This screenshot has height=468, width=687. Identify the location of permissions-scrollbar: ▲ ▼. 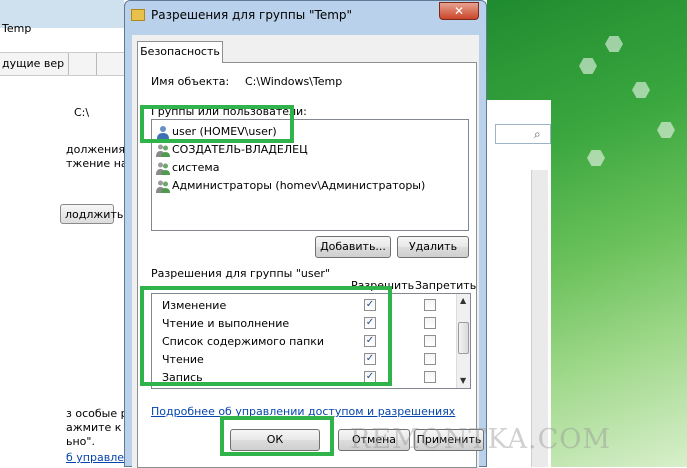
(463, 341).